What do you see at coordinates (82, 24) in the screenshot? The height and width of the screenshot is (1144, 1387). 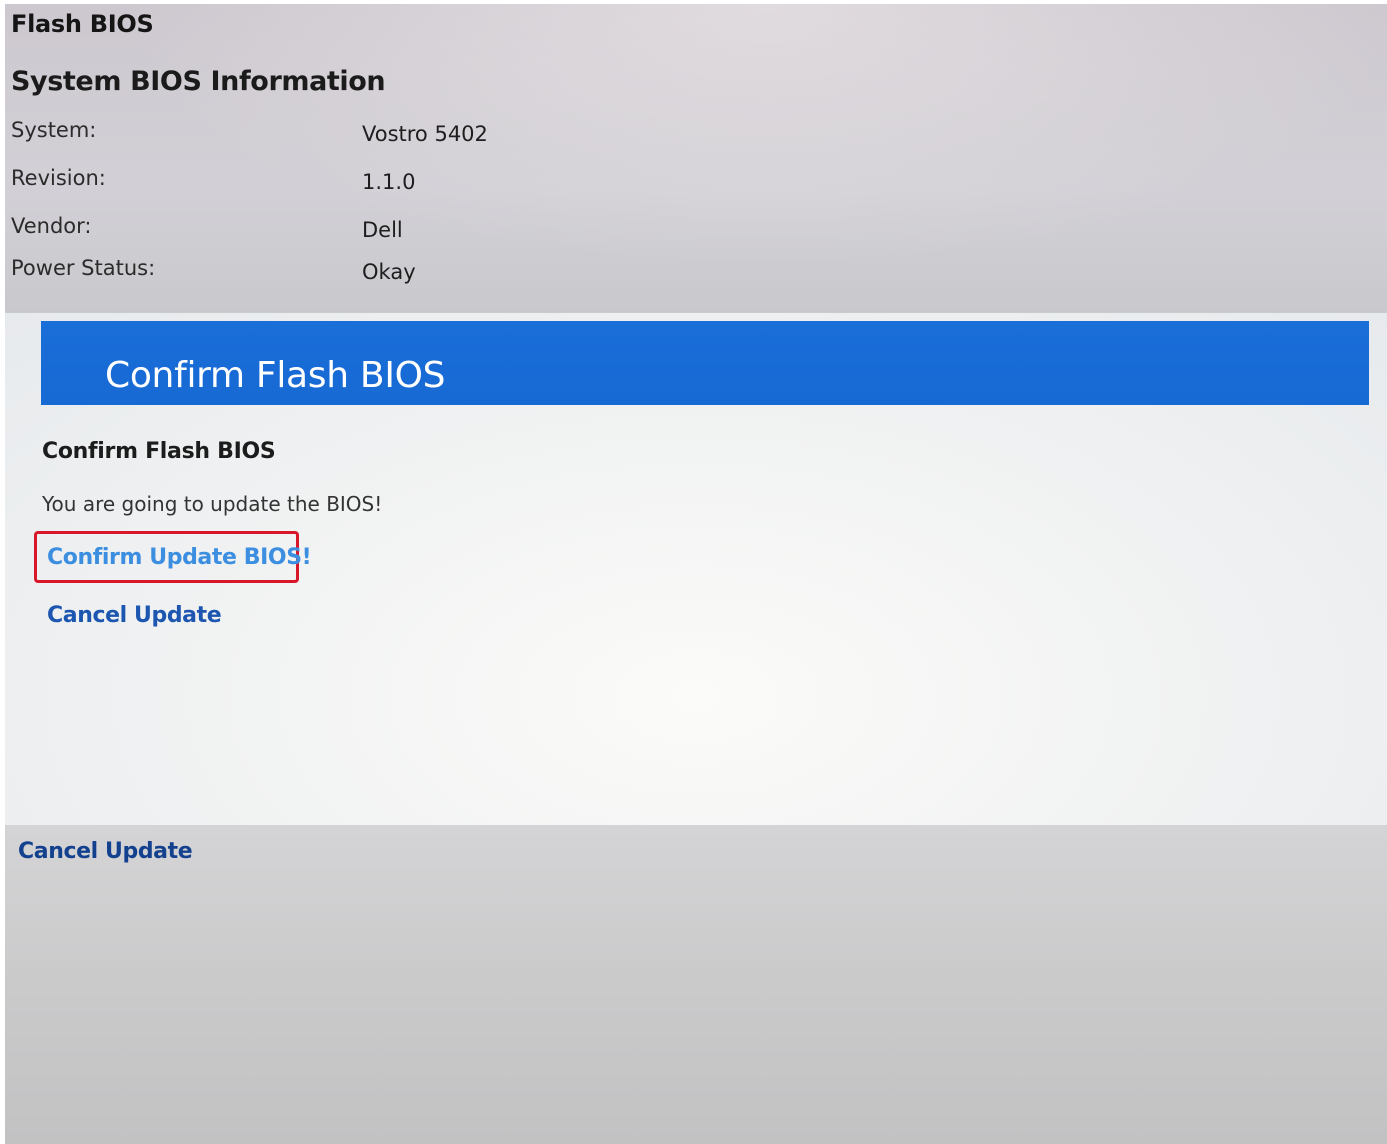 I see `page-title: Flash BIOS` at bounding box center [82, 24].